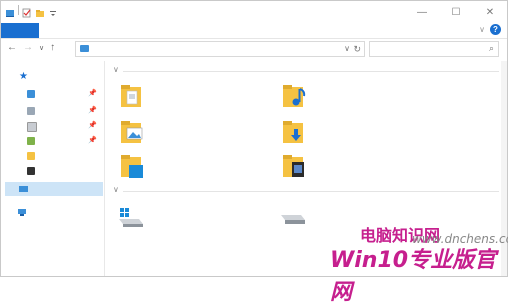 This screenshot has width=508, height=306. I want to click on minimize-button: —, so click(422, 12).